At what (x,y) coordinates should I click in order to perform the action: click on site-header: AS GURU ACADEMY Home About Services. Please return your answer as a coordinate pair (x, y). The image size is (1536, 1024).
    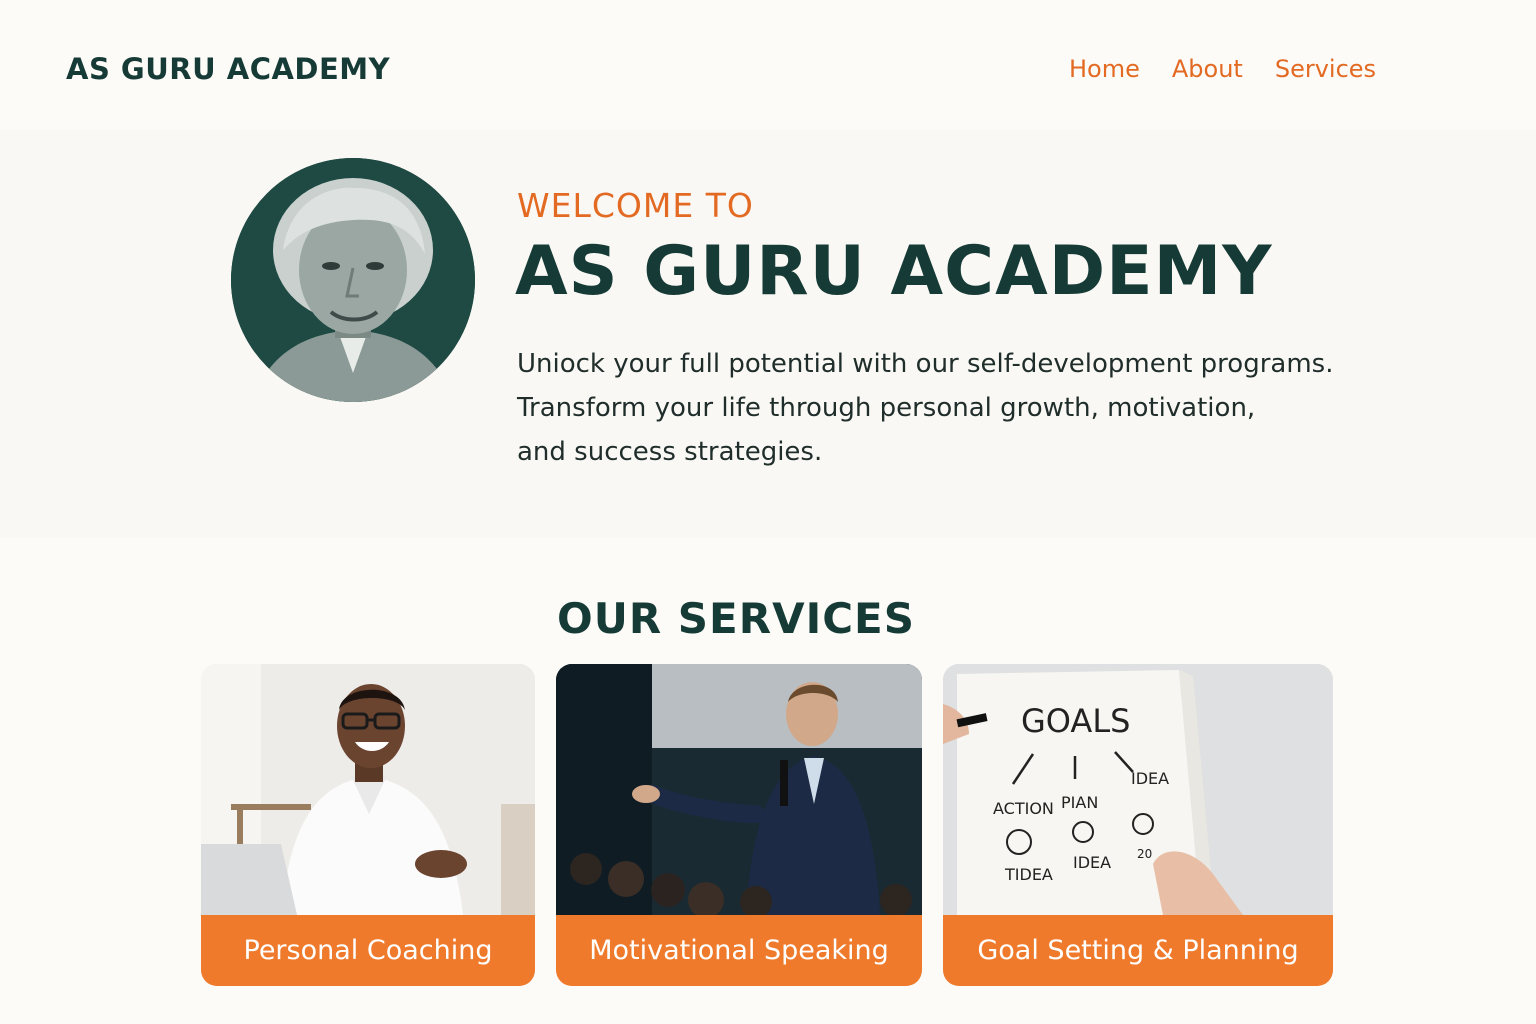
    Looking at the image, I should click on (768, 65).